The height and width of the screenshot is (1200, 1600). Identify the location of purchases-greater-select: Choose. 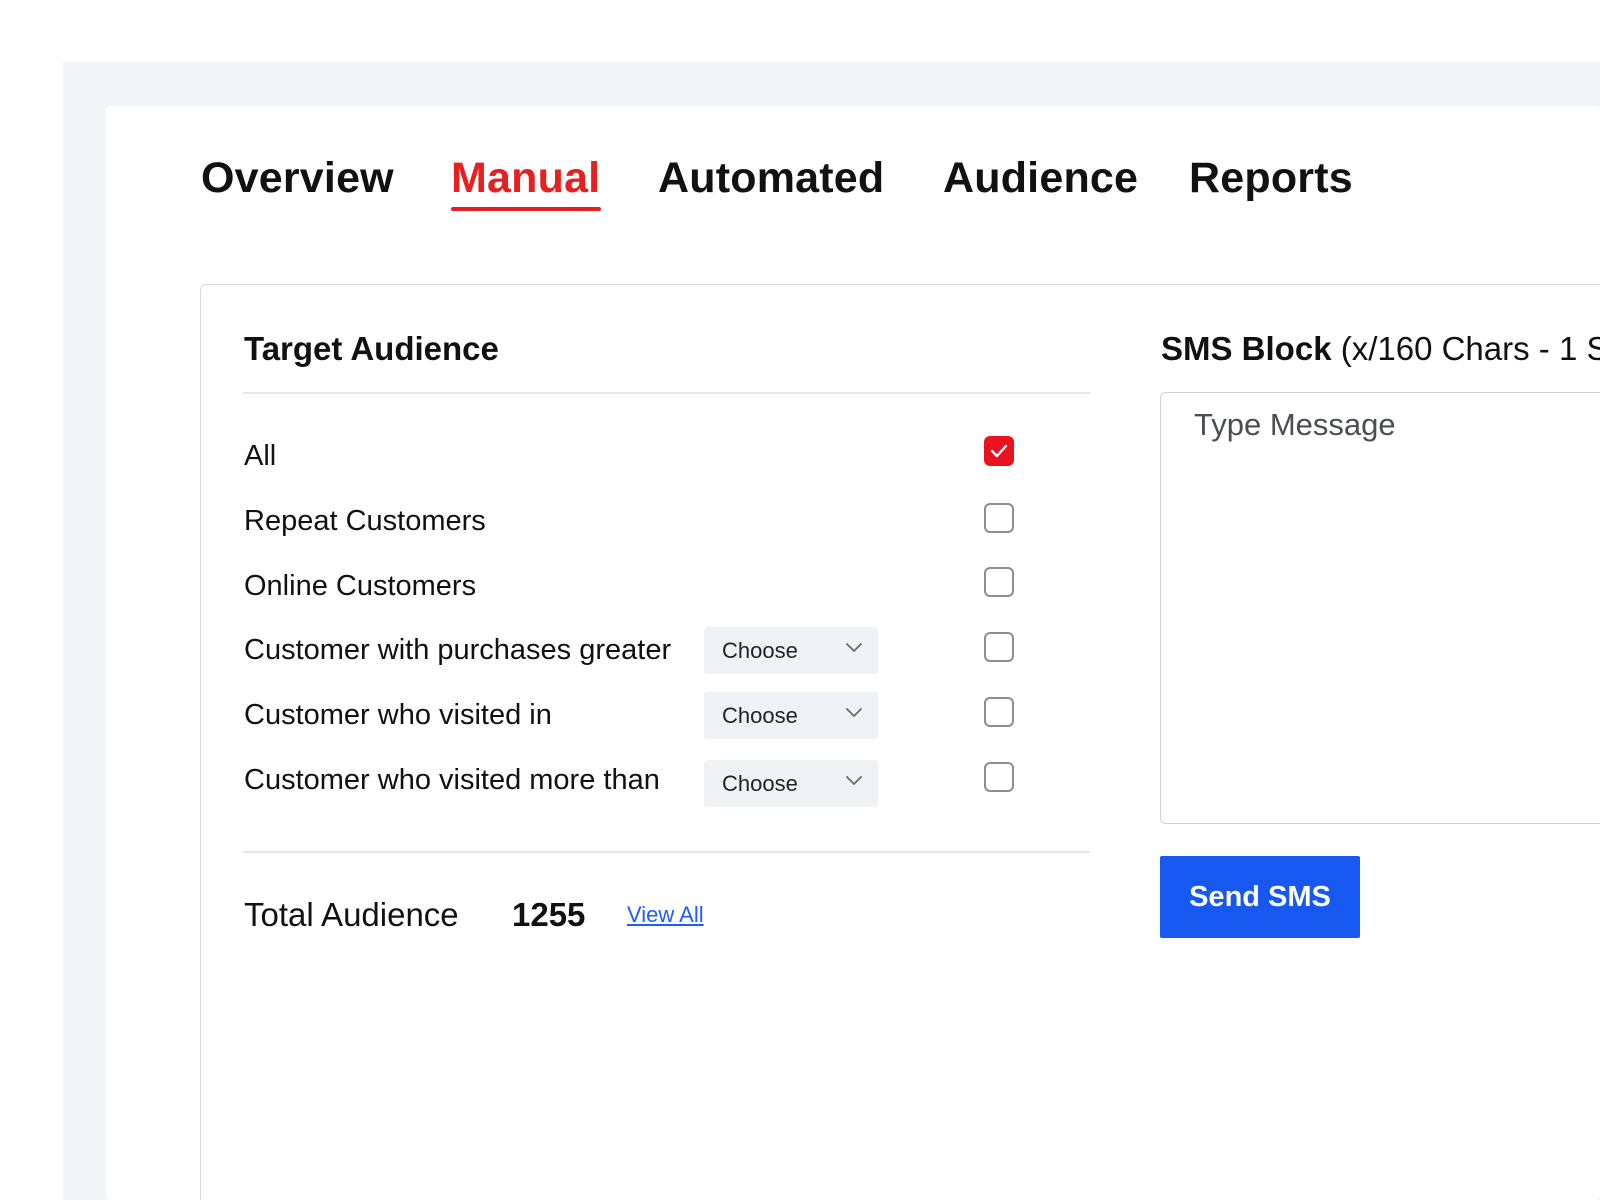
(791, 650).